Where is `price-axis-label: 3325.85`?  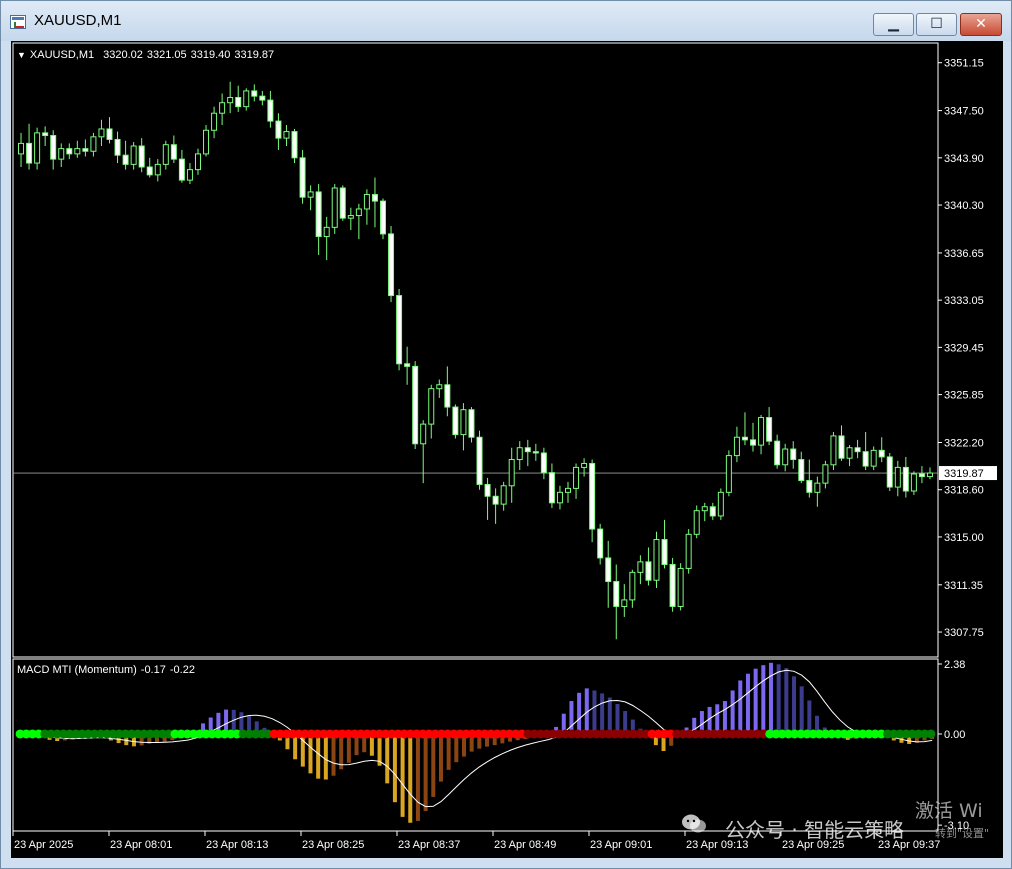
price-axis-label: 3325.85 is located at coordinates (964, 396).